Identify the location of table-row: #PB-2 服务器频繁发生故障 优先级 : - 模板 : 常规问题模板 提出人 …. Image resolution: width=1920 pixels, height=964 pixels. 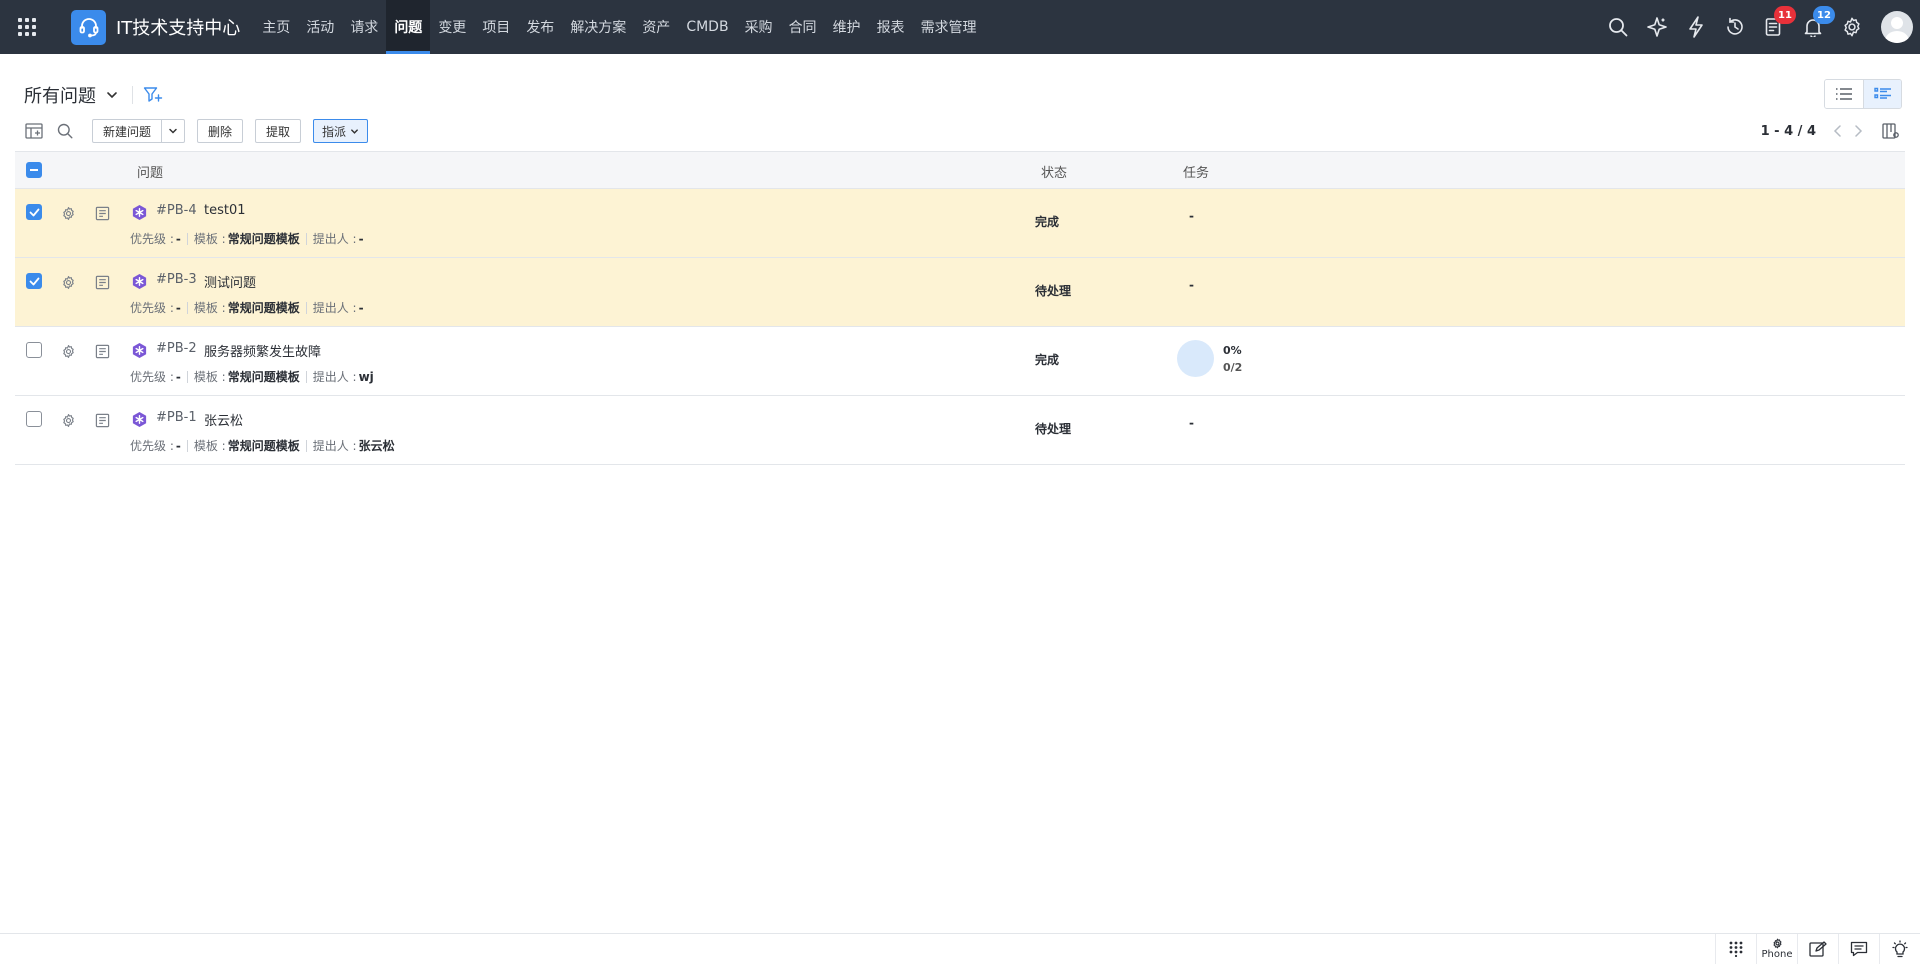
(960, 361).